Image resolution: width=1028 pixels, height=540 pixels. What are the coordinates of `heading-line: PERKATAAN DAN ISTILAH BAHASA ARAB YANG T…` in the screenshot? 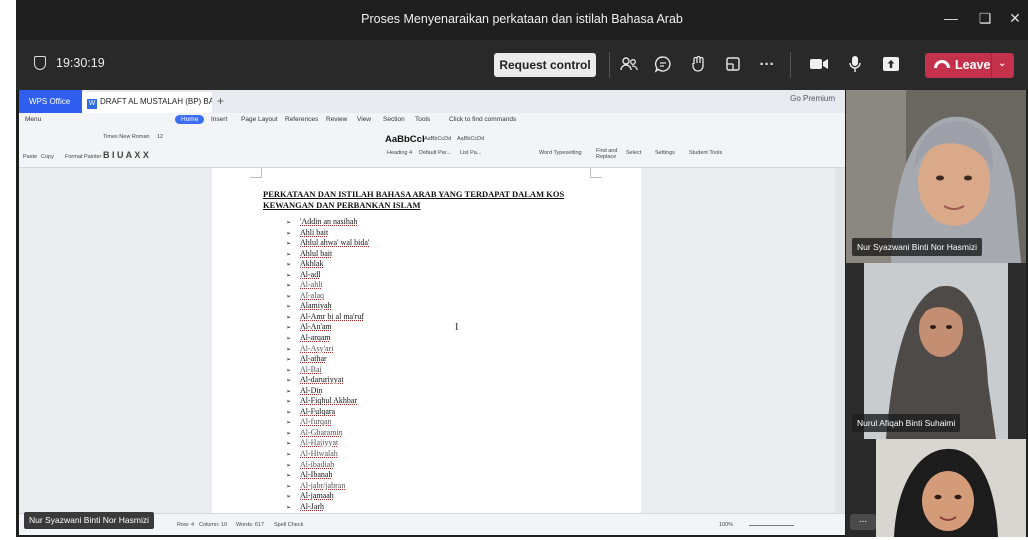 It's located at (414, 194).